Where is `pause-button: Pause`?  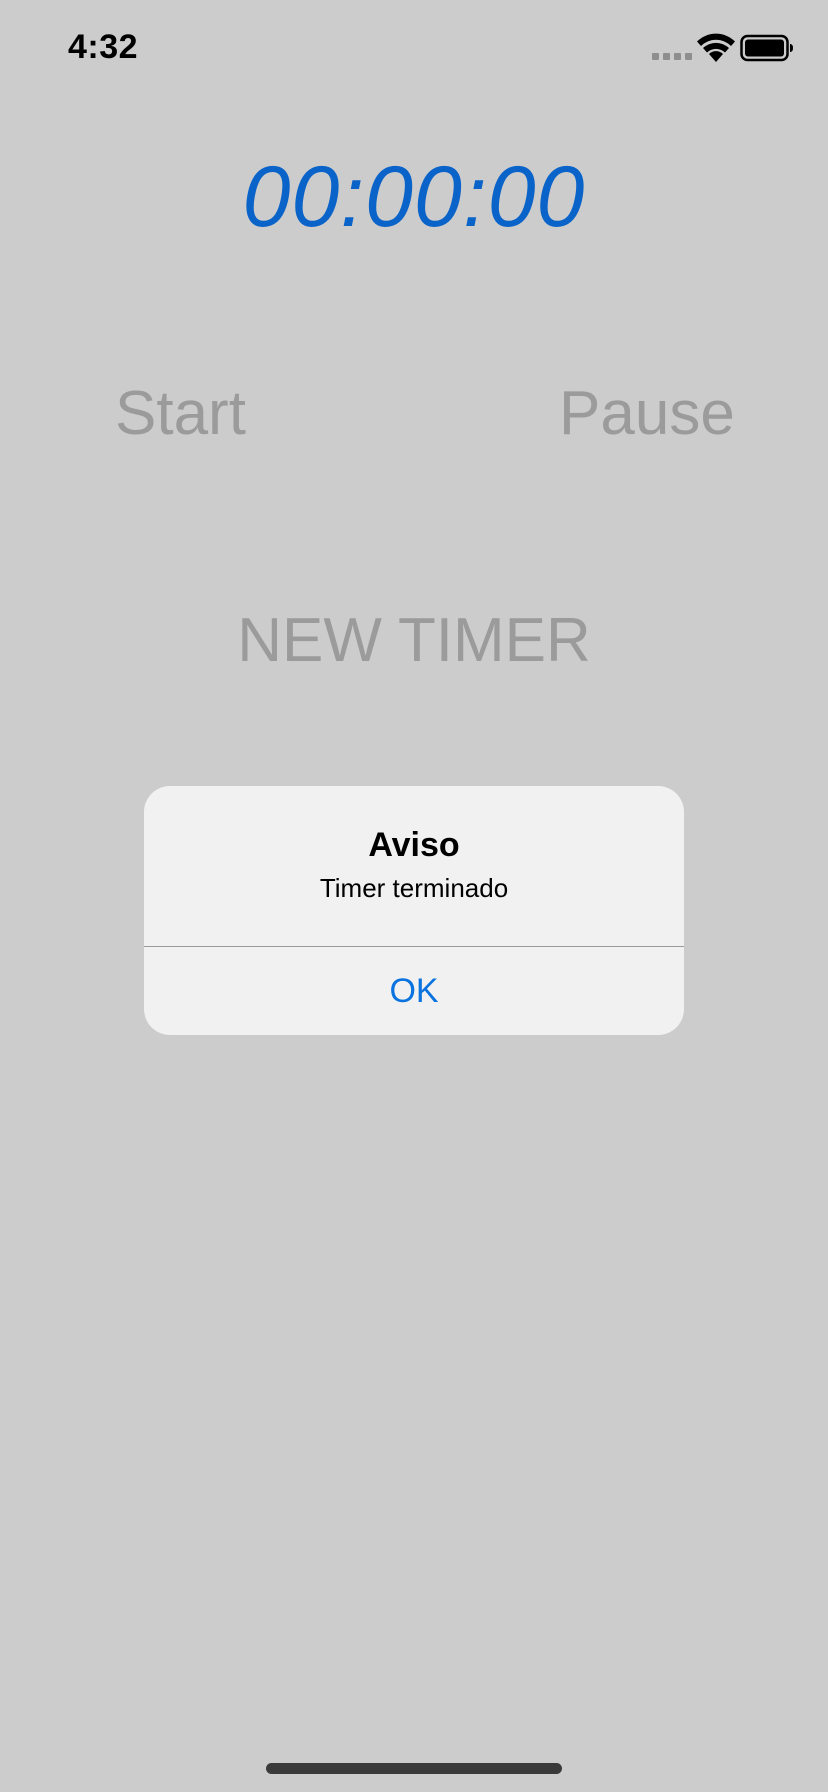 pause-button: Pause is located at coordinates (647, 413).